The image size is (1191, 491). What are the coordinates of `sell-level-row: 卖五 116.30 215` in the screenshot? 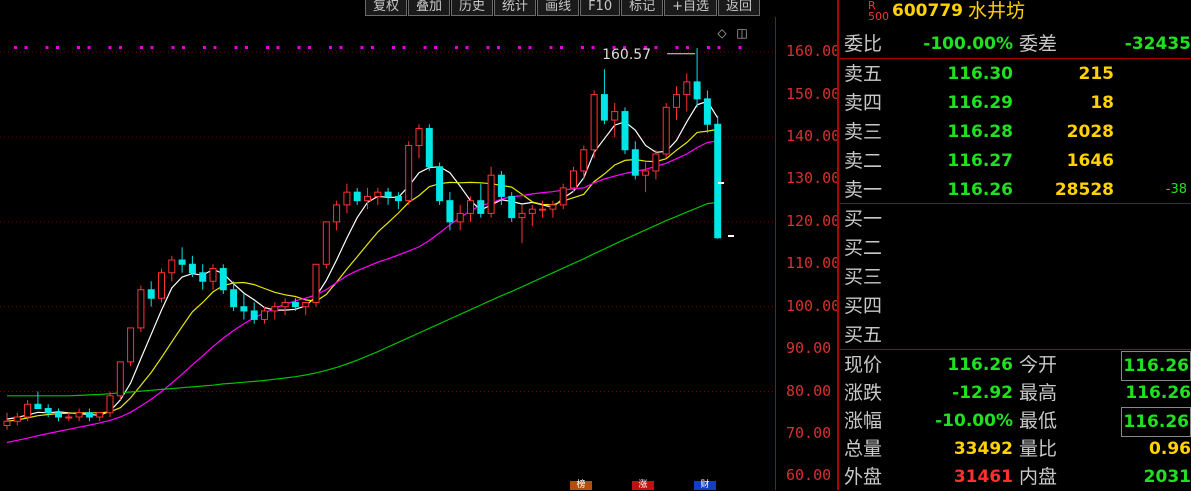 It's located at (1015, 74).